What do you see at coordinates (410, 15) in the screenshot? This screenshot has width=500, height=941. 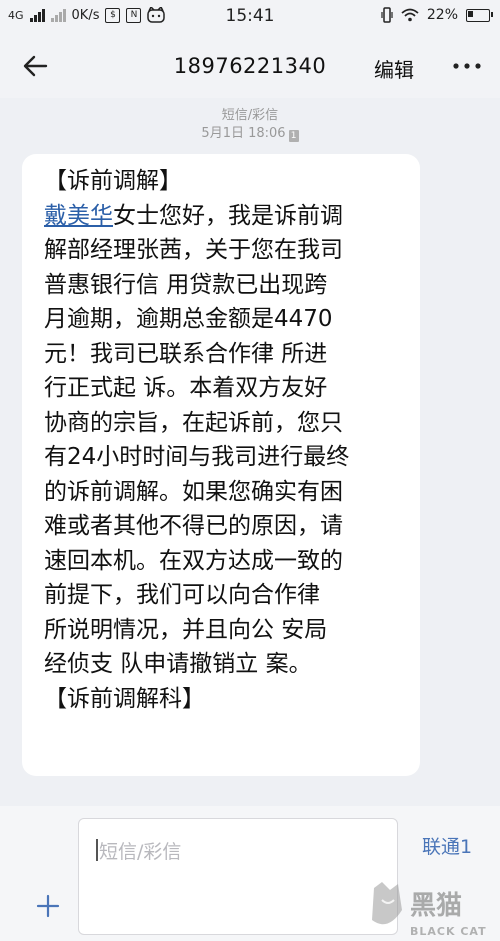 I see `wifi-icon` at bounding box center [410, 15].